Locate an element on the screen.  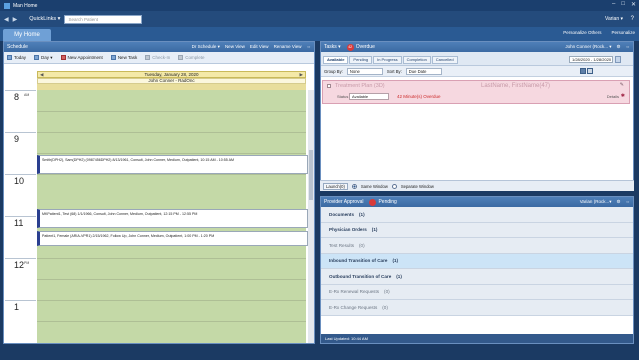
edit-view-link: Edit View is located at coordinates (259, 47).